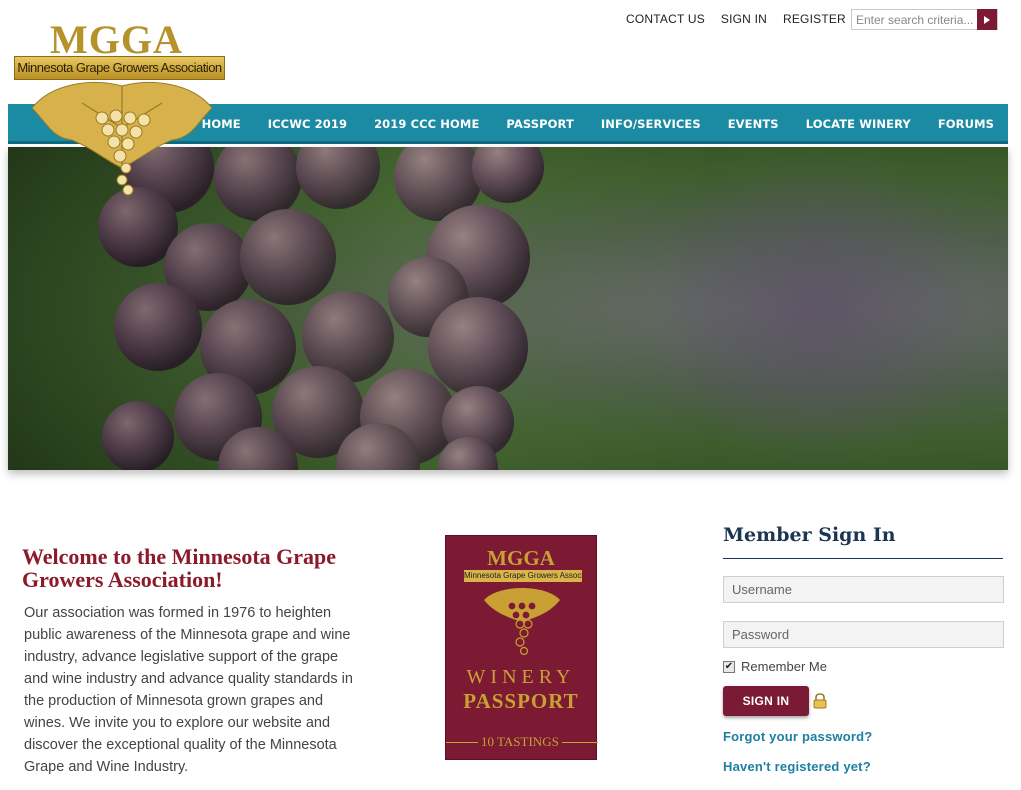 Image resolution: width=1021 pixels, height=790 pixels. What do you see at coordinates (744, 19) in the screenshot?
I see `sign-in-link: SIGN IN` at bounding box center [744, 19].